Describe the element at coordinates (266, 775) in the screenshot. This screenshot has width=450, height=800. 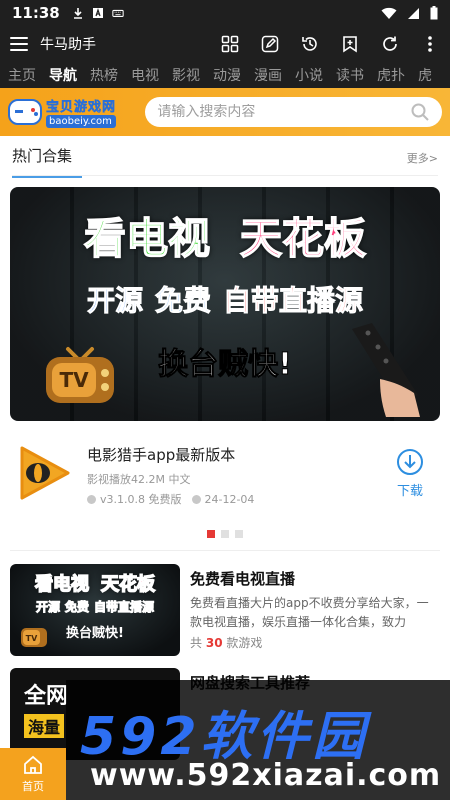
I see `watermark-url: www.592xiazai.com` at that location.